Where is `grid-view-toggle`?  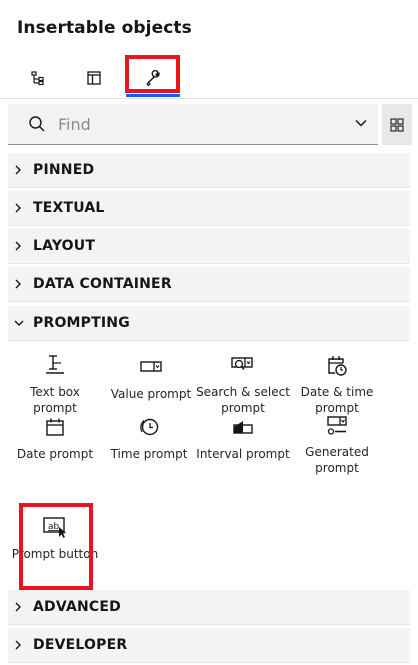
grid-view-toggle is located at coordinates (397, 124).